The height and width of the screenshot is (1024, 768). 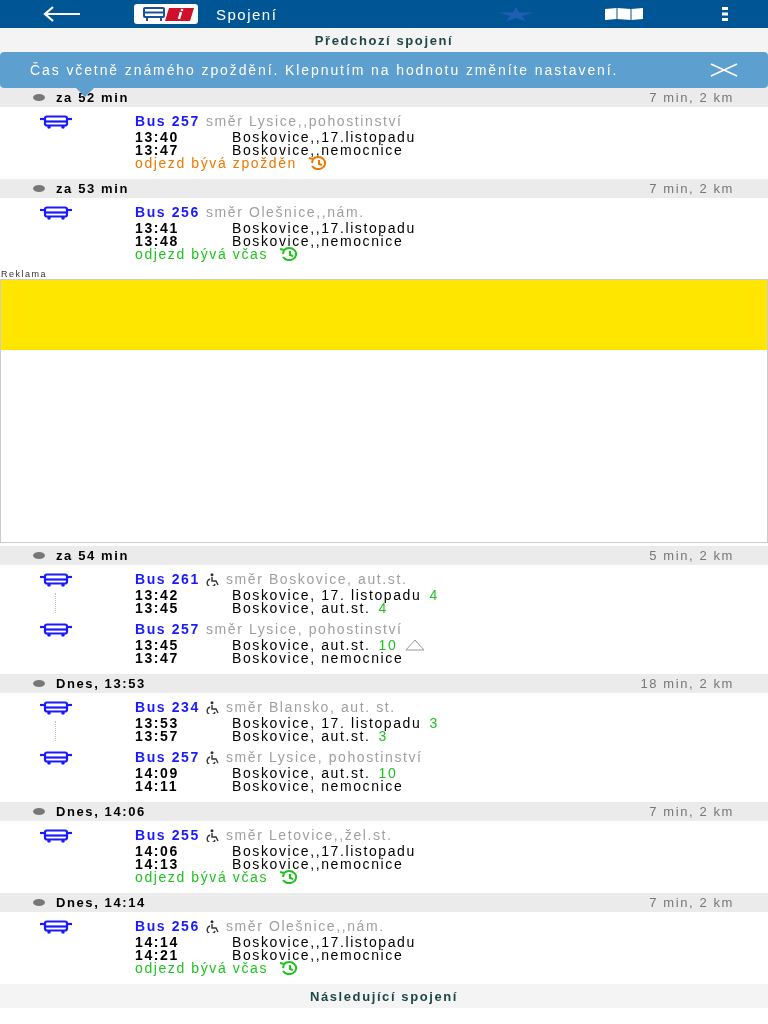 What do you see at coordinates (316, 579) in the screenshot?
I see `direction-text: směr Boskovice, aut.st.` at bounding box center [316, 579].